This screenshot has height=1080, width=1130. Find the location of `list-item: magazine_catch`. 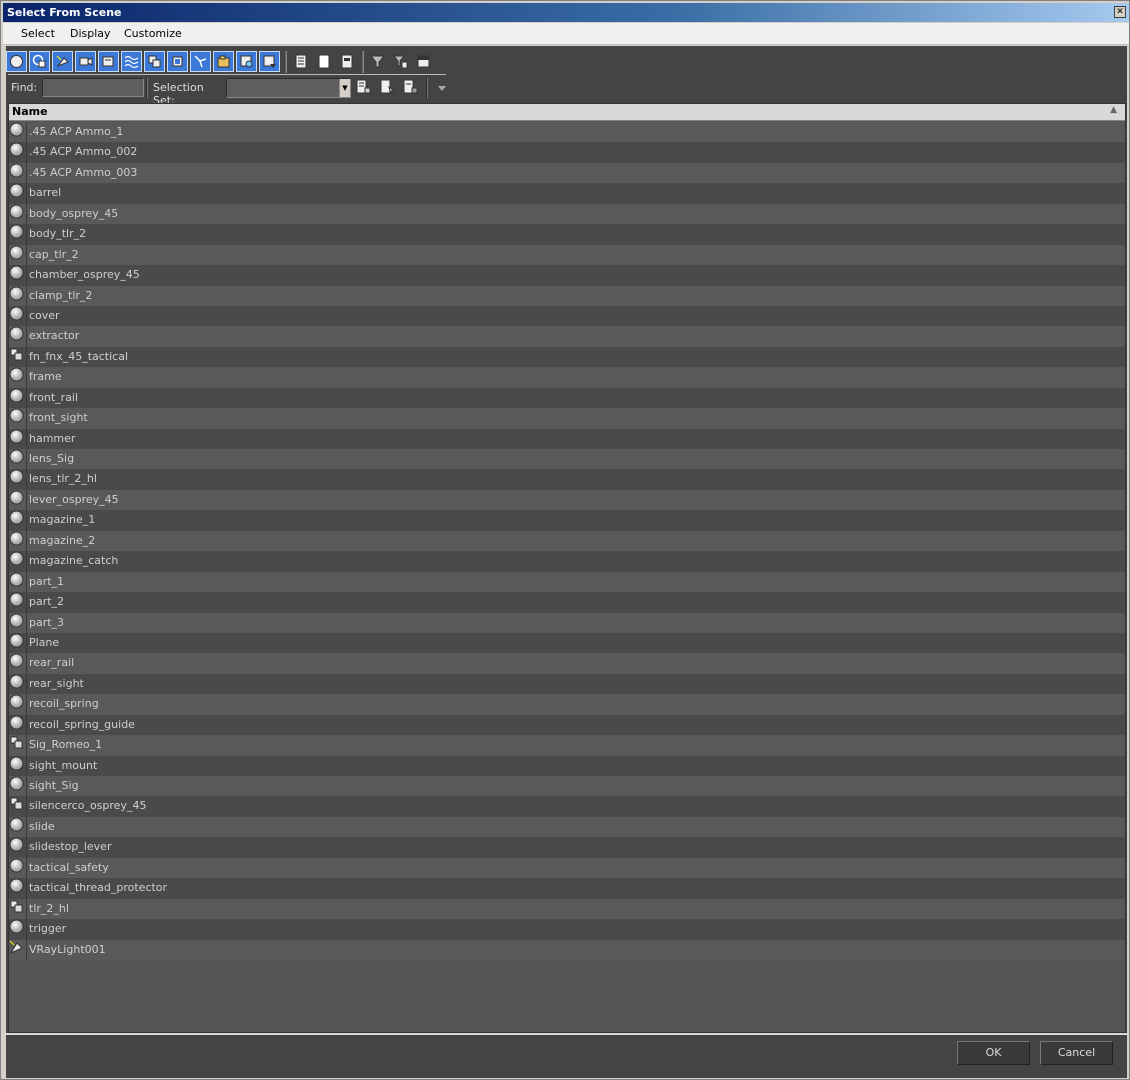

list-item: magazine_catch is located at coordinates (567, 561).